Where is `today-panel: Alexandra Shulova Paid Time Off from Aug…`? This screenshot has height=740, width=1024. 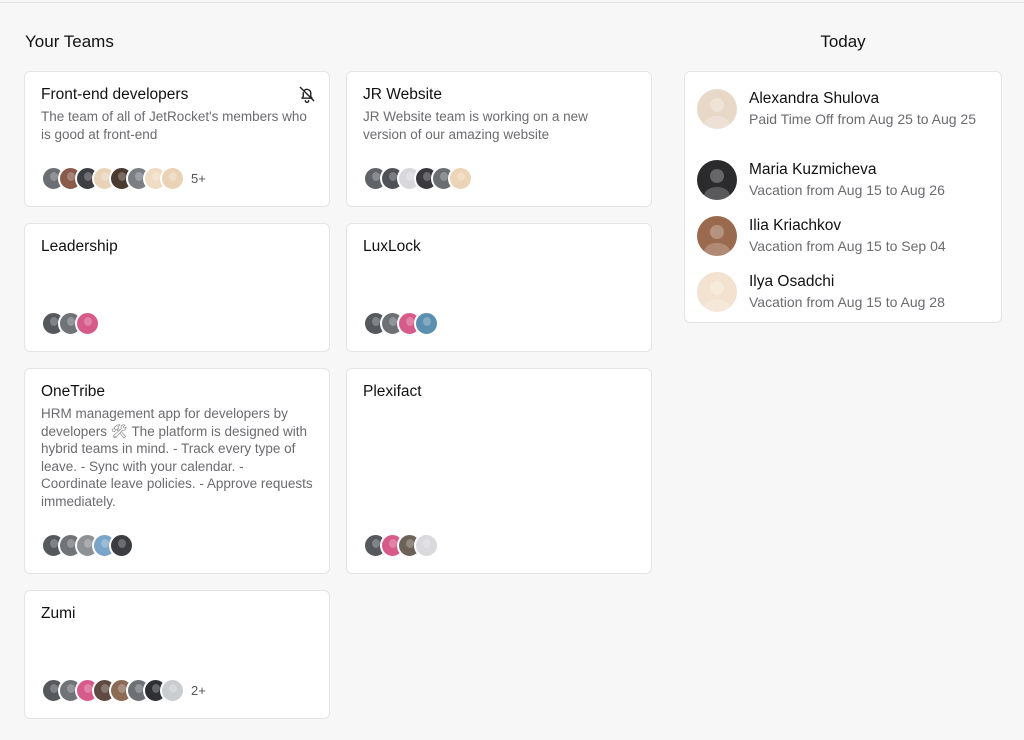 today-panel: Alexandra Shulova Paid Time Off from Aug… is located at coordinates (843, 197).